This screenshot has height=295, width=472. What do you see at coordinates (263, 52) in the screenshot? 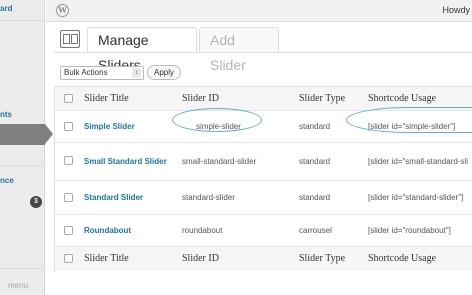
I see `tabs-baseline` at bounding box center [263, 52].